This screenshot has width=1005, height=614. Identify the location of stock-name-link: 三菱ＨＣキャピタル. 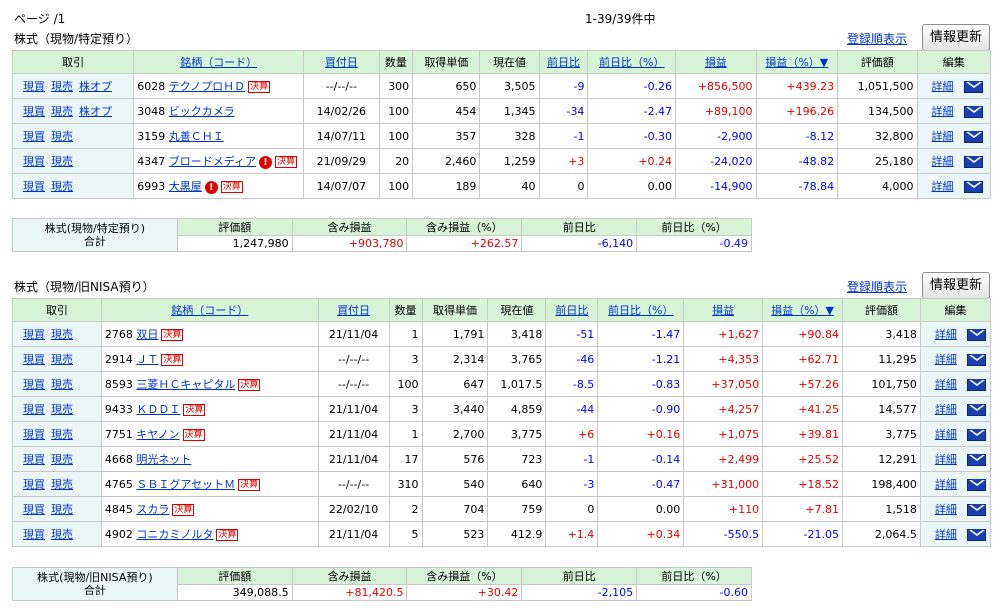
(185, 384).